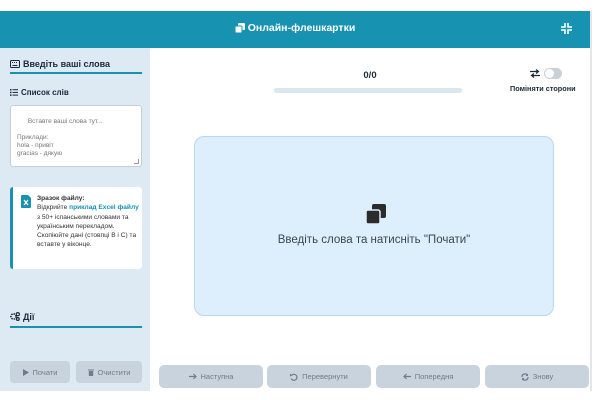 Image resolution: width=600 pixels, height=400 pixels. What do you see at coordinates (136, 161) in the screenshot?
I see `resize-handle` at bounding box center [136, 161].